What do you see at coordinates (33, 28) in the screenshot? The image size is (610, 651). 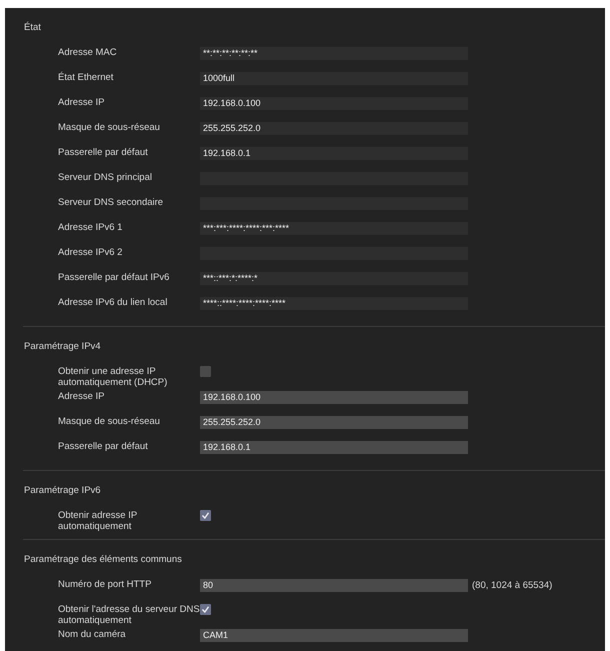 I see `section-heading: État` at bounding box center [33, 28].